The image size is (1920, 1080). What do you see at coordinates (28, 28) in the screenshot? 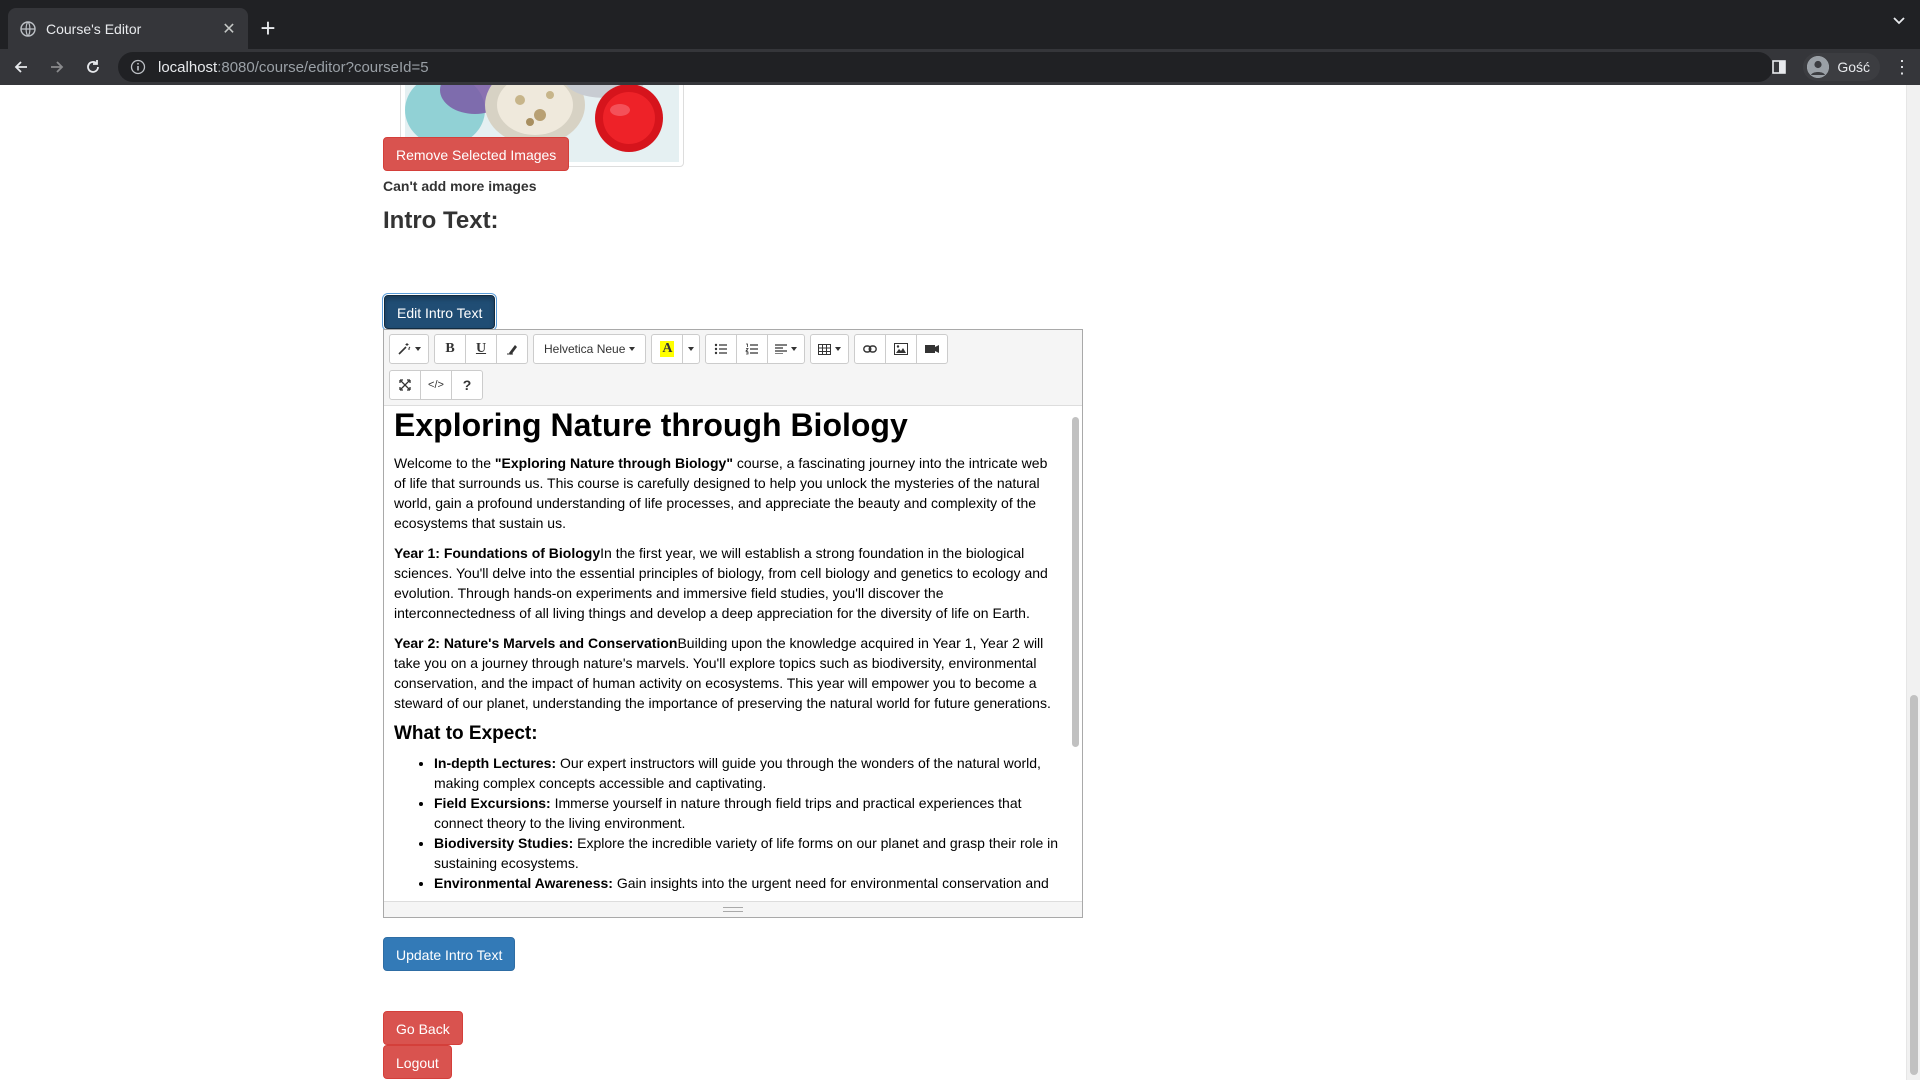
I see `globe-icon` at bounding box center [28, 28].